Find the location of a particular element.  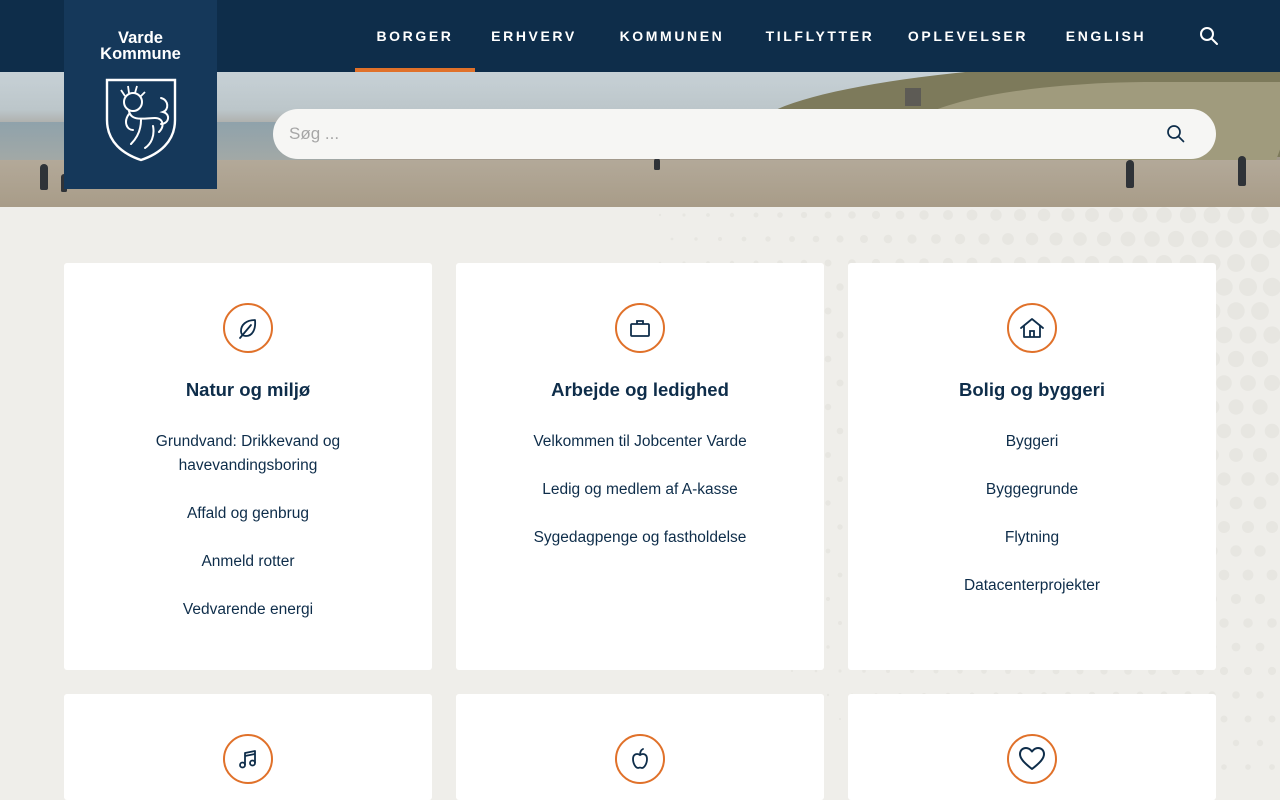

leaf-icon is located at coordinates (248, 329).